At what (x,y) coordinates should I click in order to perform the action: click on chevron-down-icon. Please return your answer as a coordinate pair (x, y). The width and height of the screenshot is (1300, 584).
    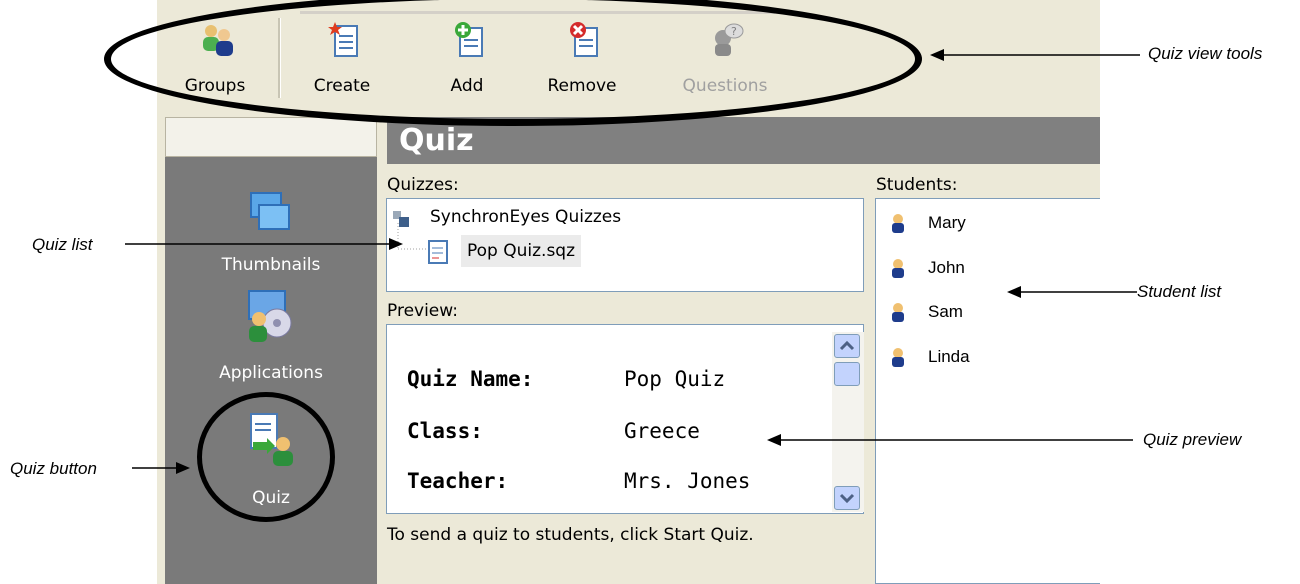
    Looking at the image, I should click on (847, 498).